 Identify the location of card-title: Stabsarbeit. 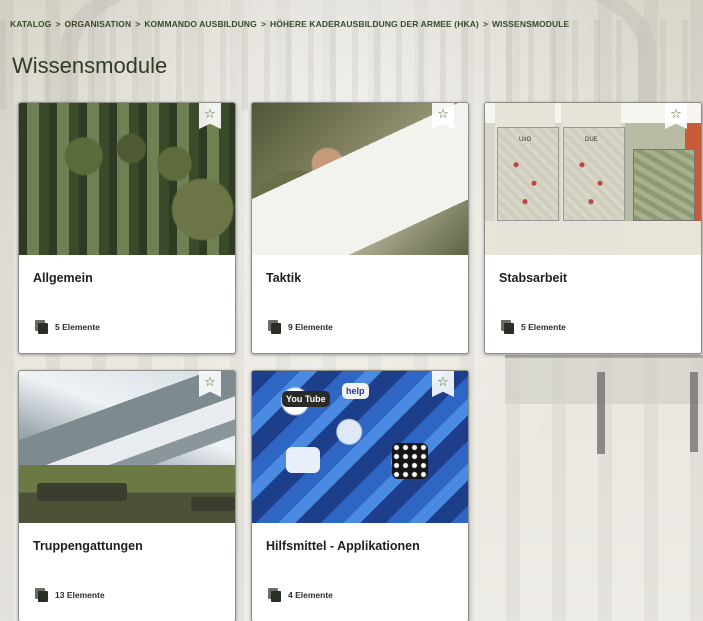
(533, 278).